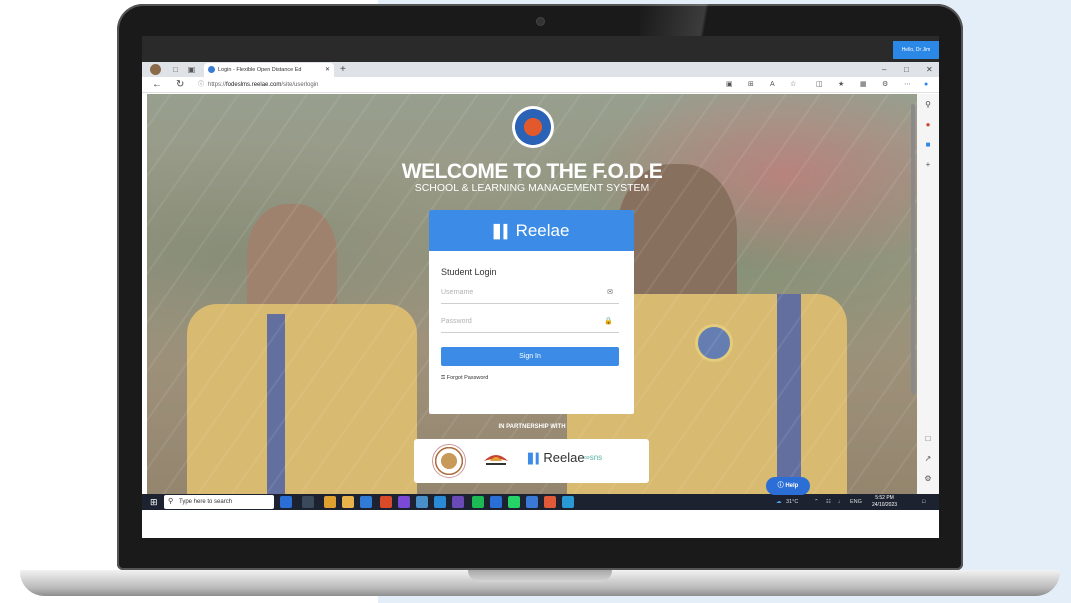 This screenshot has width=1071, height=603. I want to click on sns-partner-name: sns, so click(596, 457).